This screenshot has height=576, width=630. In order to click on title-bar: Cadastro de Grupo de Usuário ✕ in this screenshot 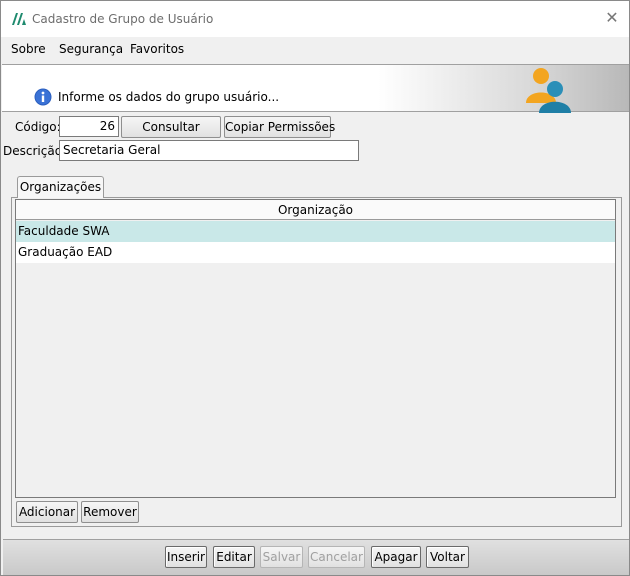, I will do `click(315, 19)`.